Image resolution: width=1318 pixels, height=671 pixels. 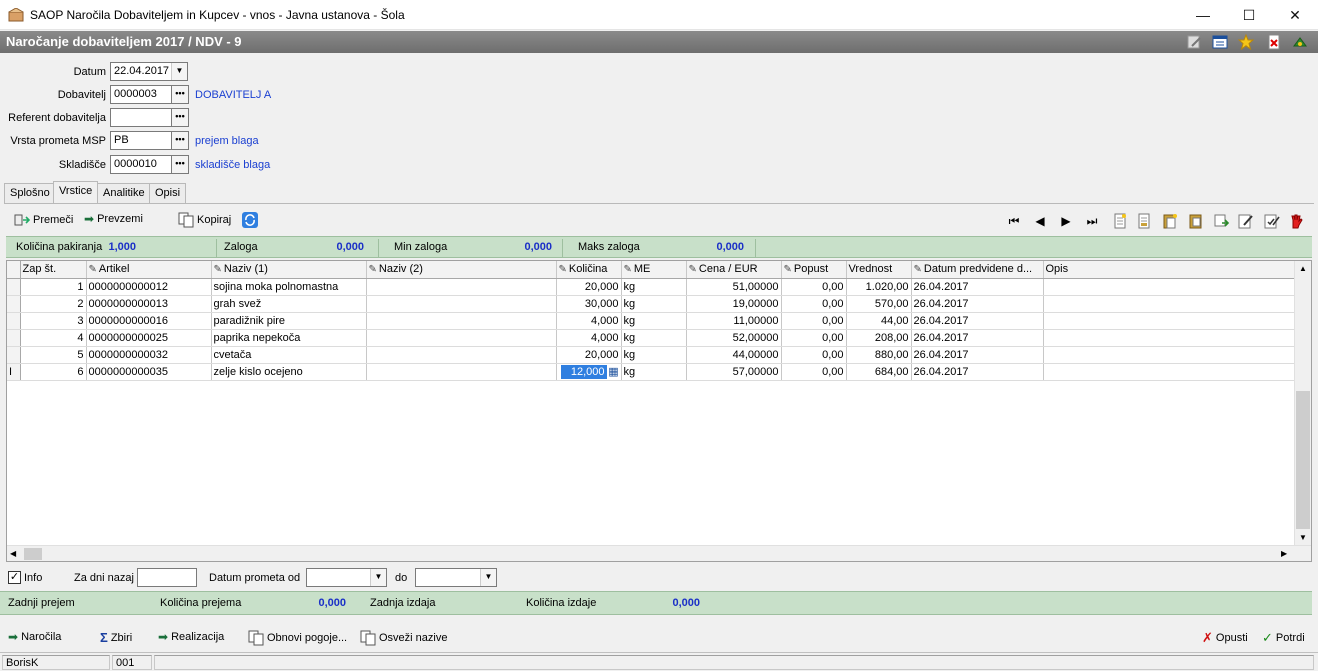 What do you see at coordinates (34, 637) in the screenshot?
I see `narocila-button: ➡ Naročila` at bounding box center [34, 637].